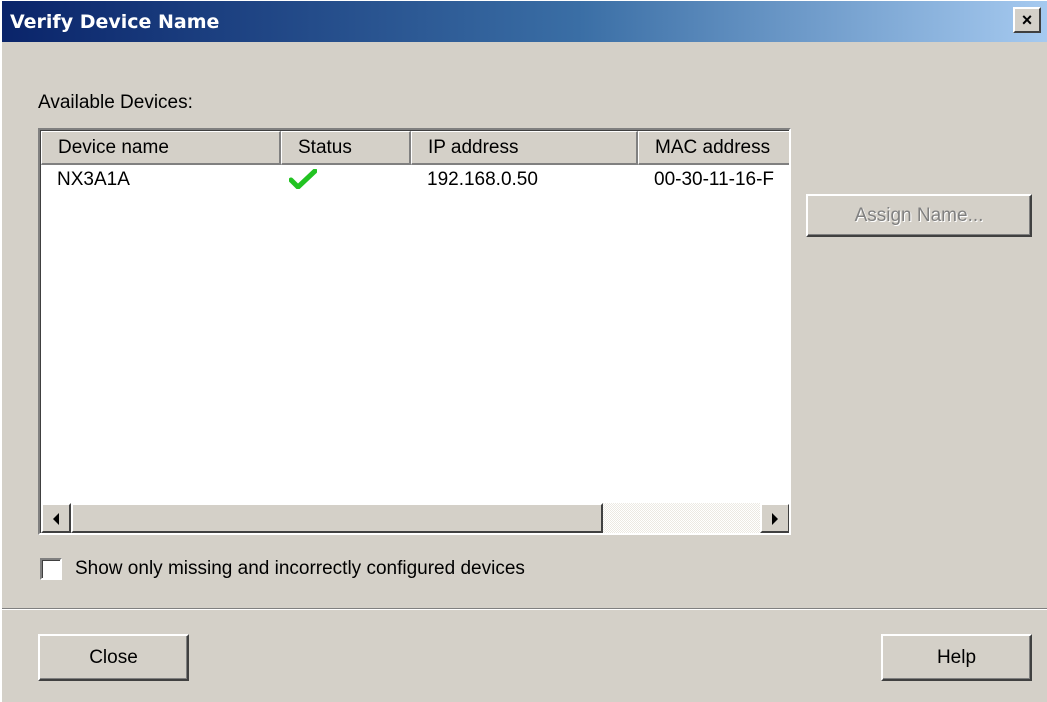 The height and width of the screenshot is (702, 1047). What do you see at coordinates (956, 657) in the screenshot?
I see `help-button: Help` at bounding box center [956, 657].